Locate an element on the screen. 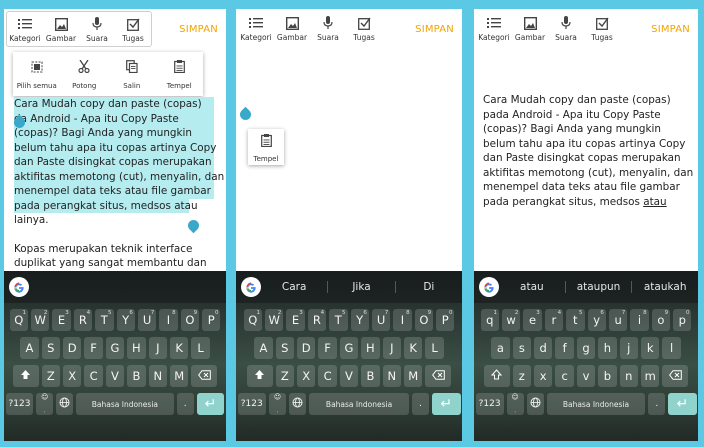 The height and width of the screenshot is (447, 704). key-l: L is located at coordinates (200, 348).